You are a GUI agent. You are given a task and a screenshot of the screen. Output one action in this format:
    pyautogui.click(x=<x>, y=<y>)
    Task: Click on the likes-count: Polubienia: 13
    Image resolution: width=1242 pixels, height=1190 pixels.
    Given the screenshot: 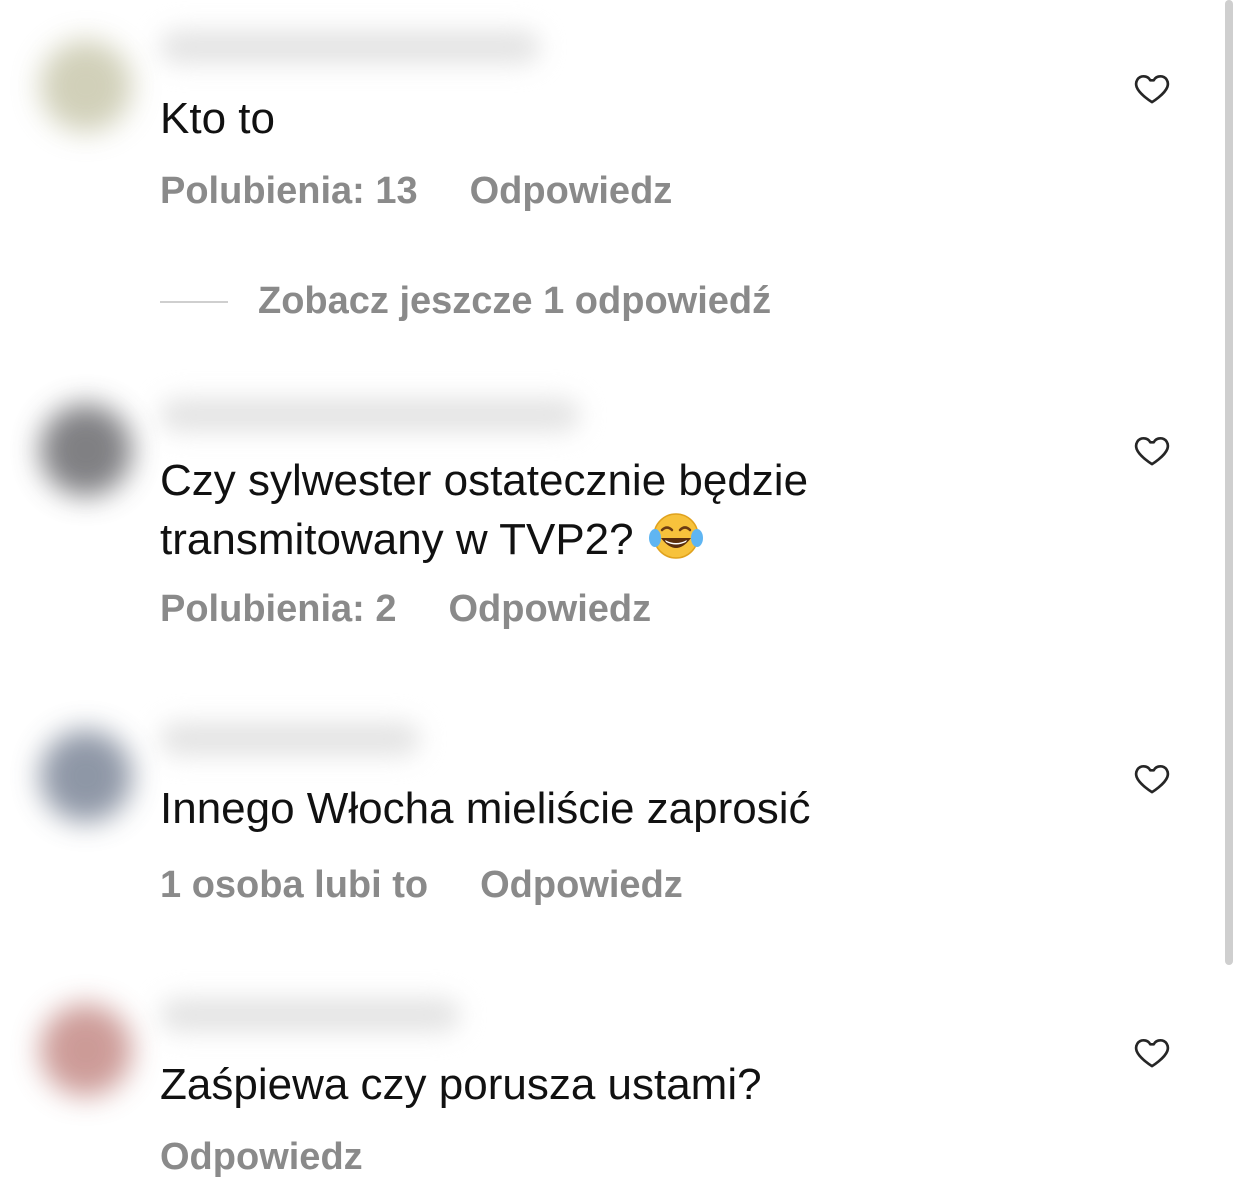 What is the action you would take?
    pyautogui.click(x=289, y=191)
    